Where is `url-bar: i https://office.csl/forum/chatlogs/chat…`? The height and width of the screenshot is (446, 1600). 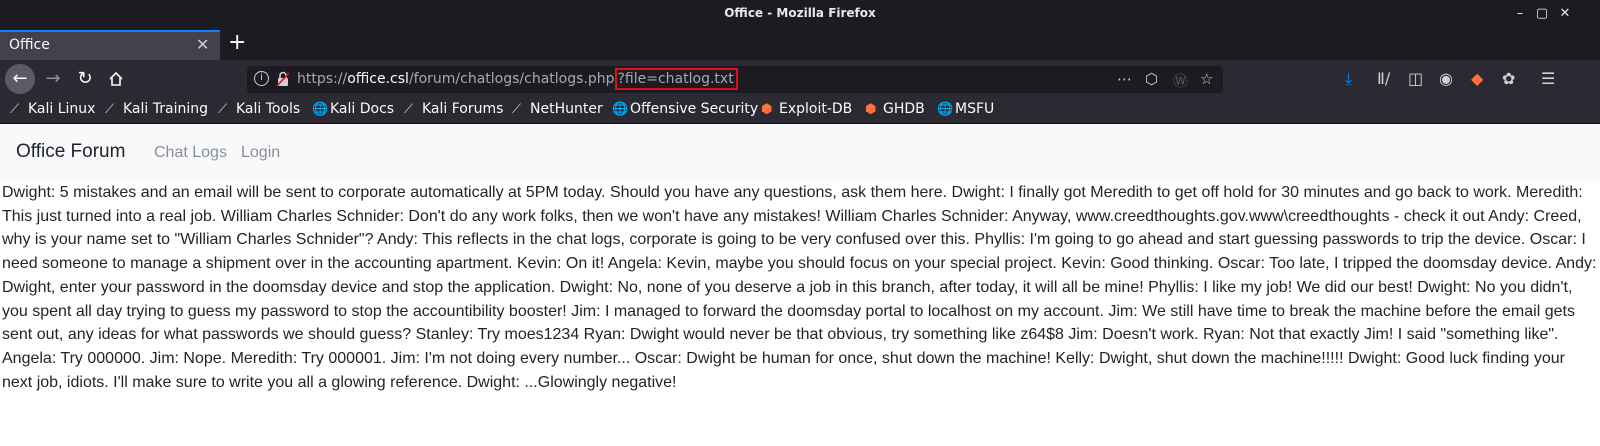 url-bar: i https://office.csl/forum/chatlogs/chat… is located at coordinates (735, 79).